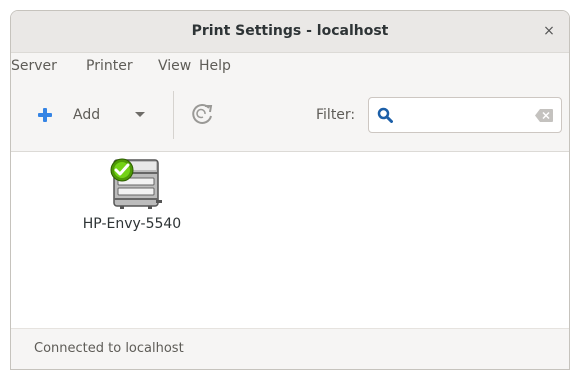 This screenshot has height=372, width=572. Describe the element at coordinates (122, 170) in the screenshot. I see `checkmark-icon` at that location.